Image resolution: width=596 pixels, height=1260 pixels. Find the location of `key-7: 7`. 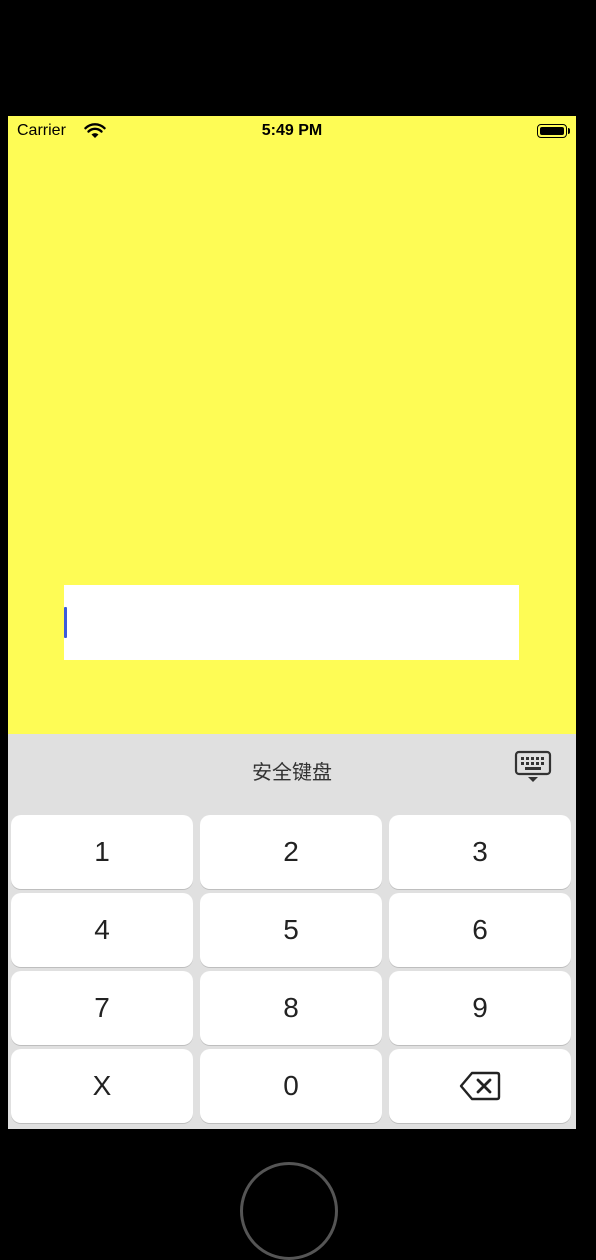

key-7: 7 is located at coordinates (102, 1008).